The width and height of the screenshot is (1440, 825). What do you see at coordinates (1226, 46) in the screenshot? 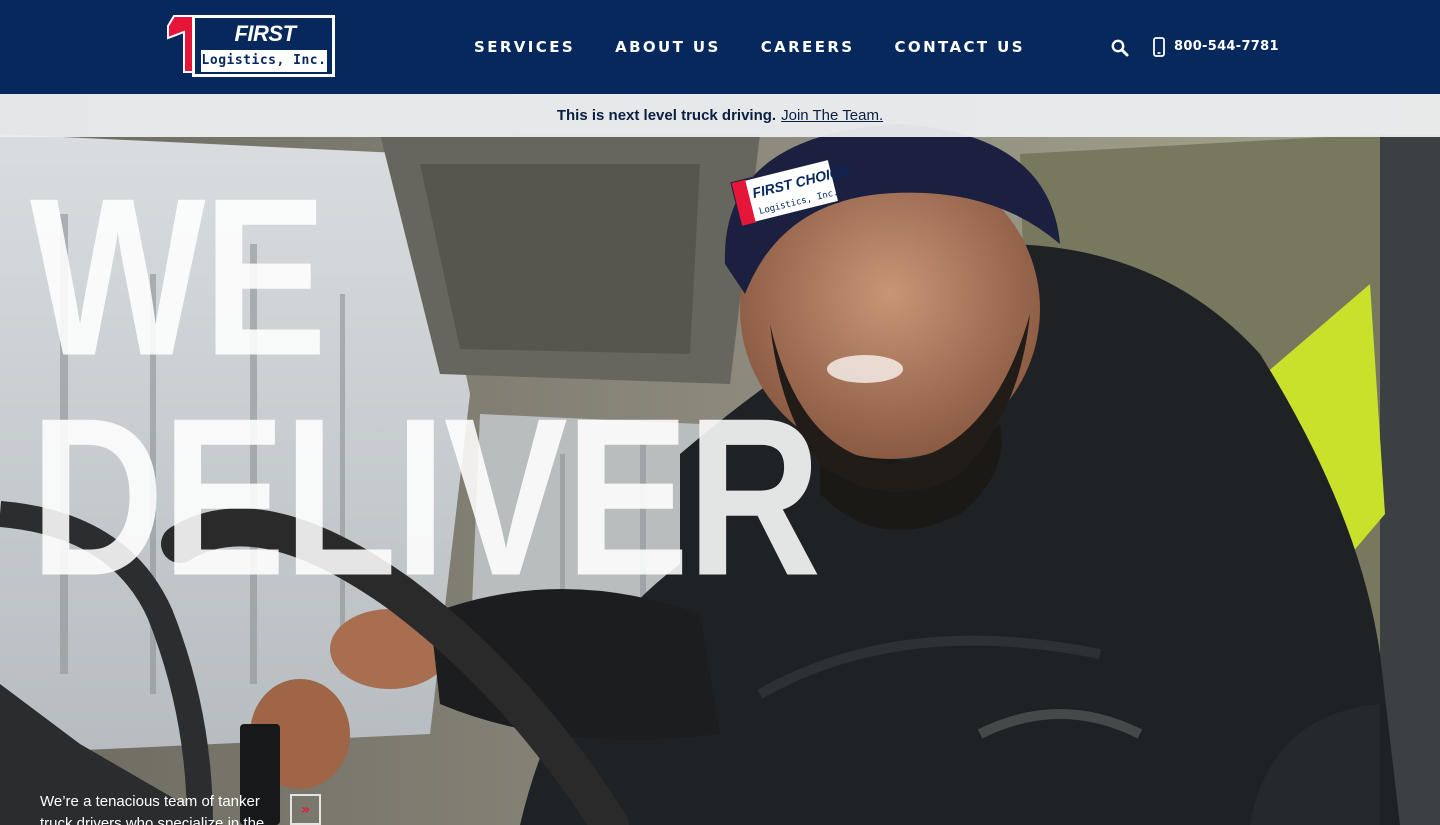
I see `phone-number: 800-544-7781` at bounding box center [1226, 46].